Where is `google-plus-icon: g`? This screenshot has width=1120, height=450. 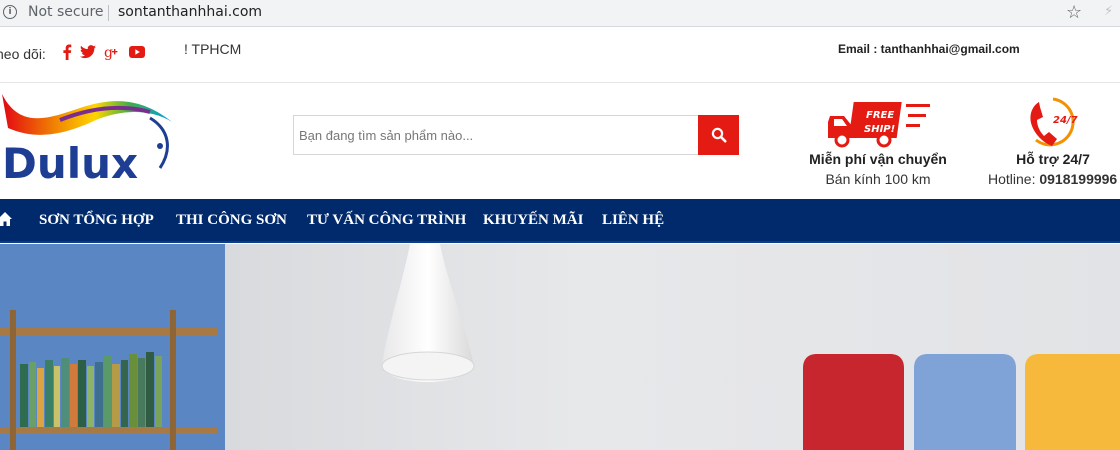 google-plus-icon: g is located at coordinates (112, 52).